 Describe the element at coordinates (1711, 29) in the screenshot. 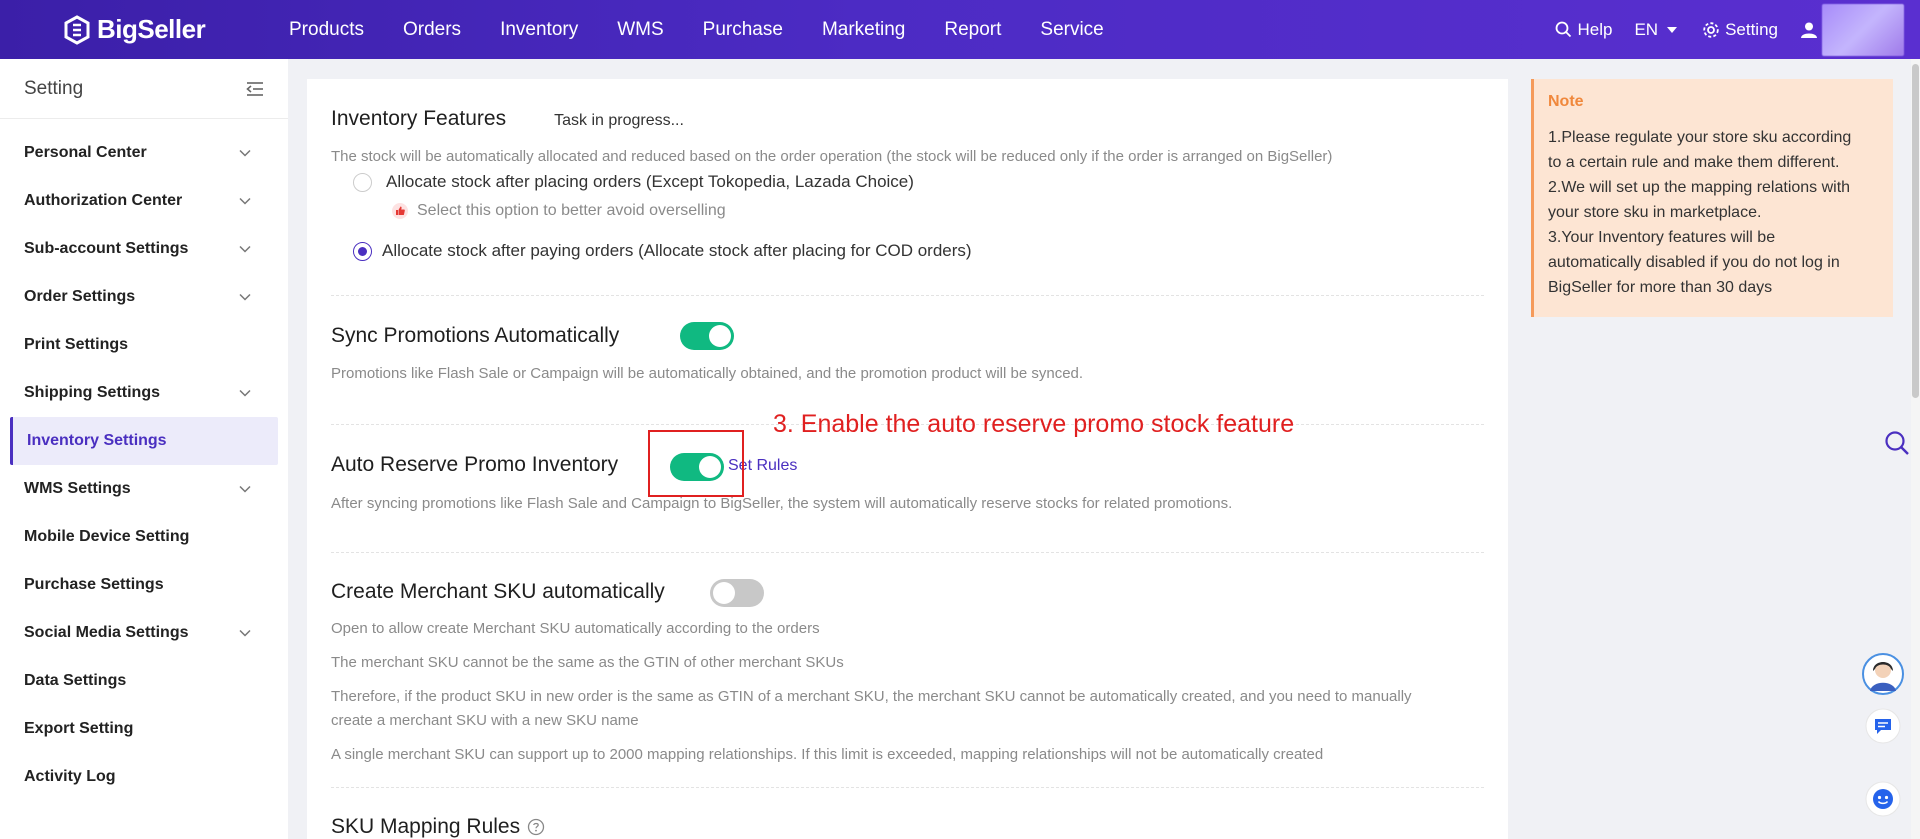

I see `gear-icon` at that location.